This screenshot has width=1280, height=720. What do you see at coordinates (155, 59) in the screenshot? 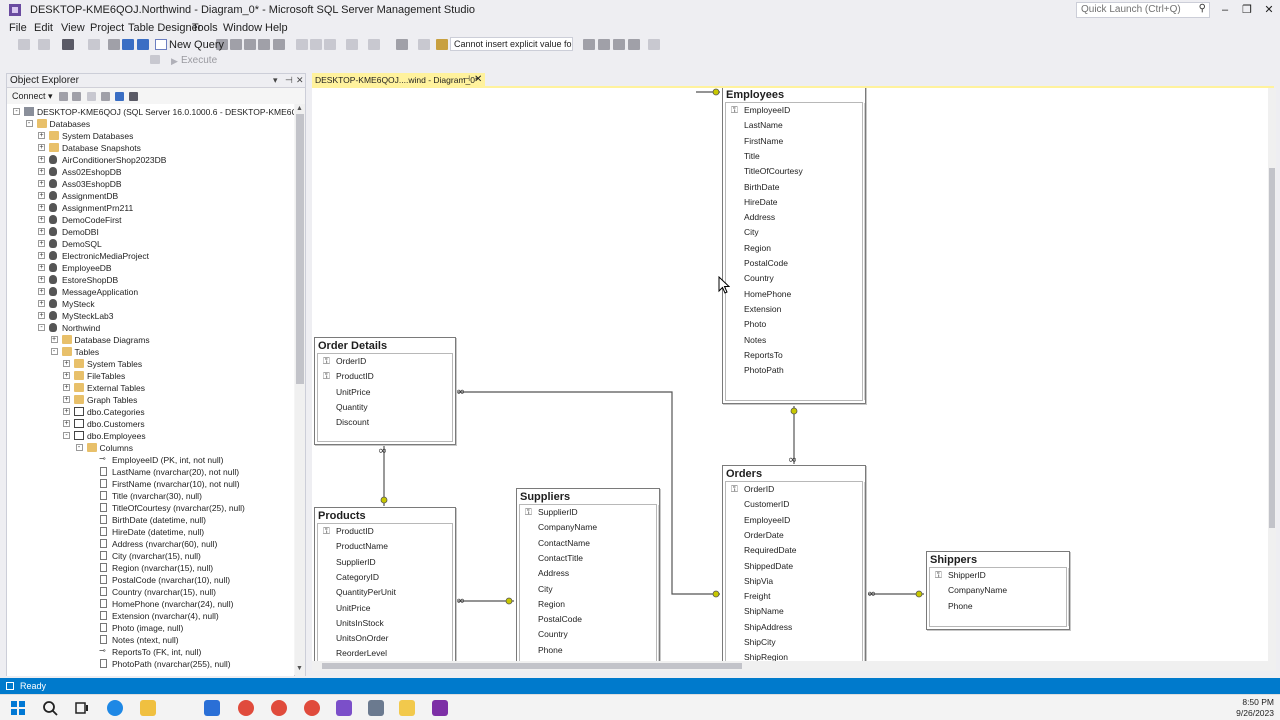
I see `database-selector-icon` at bounding box center [155, 59].